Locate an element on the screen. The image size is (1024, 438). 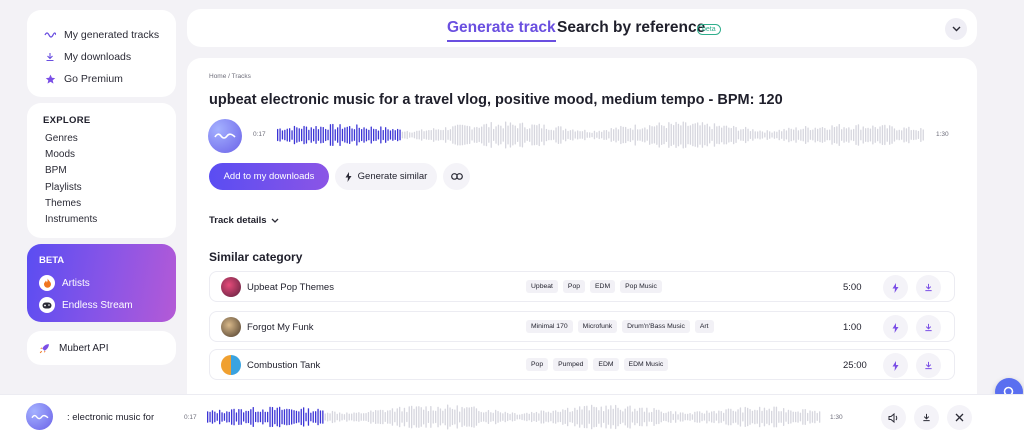
waveform is located at coordinates (602, 135).